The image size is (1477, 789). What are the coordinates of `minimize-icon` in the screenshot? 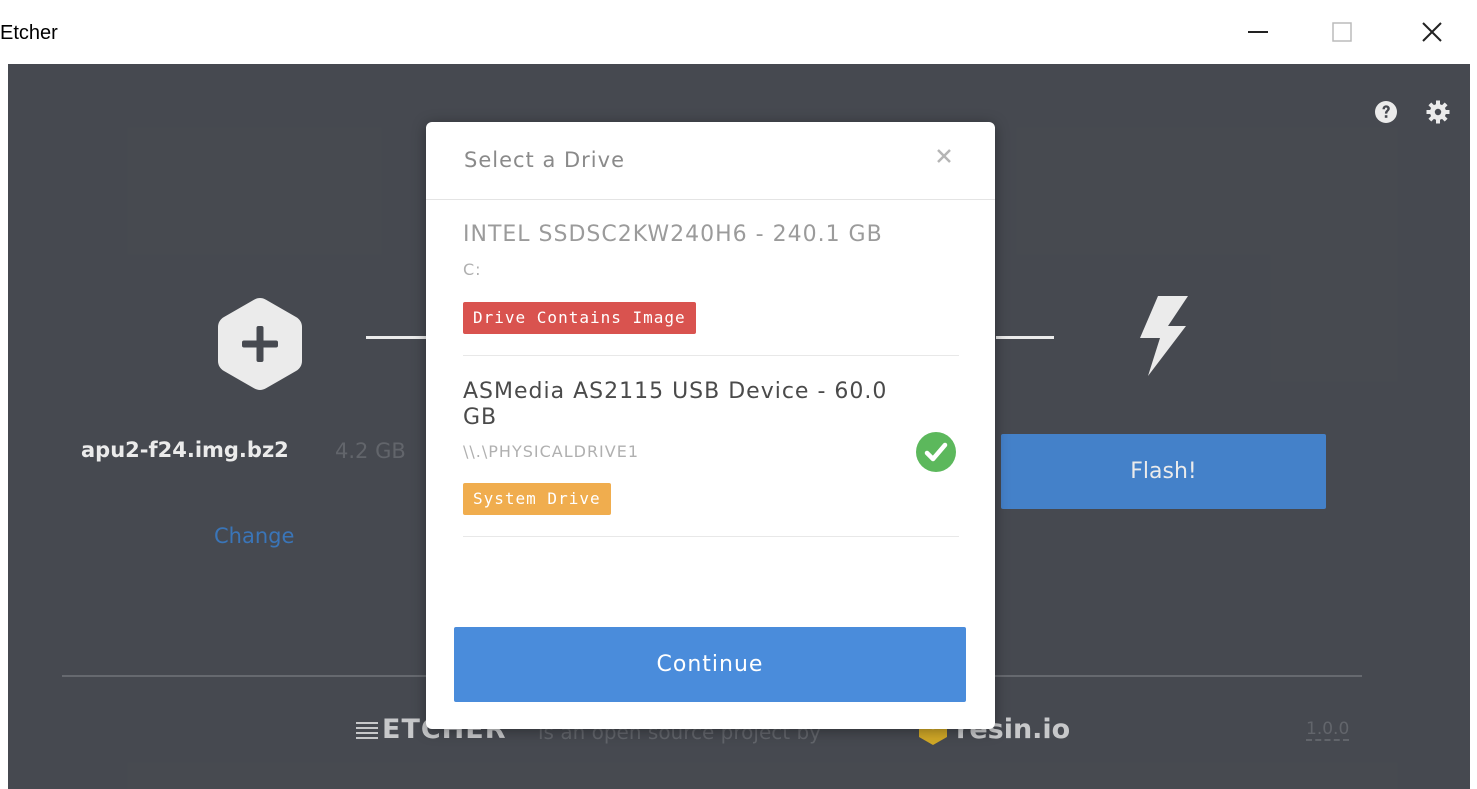 It's located at (1258, 32).